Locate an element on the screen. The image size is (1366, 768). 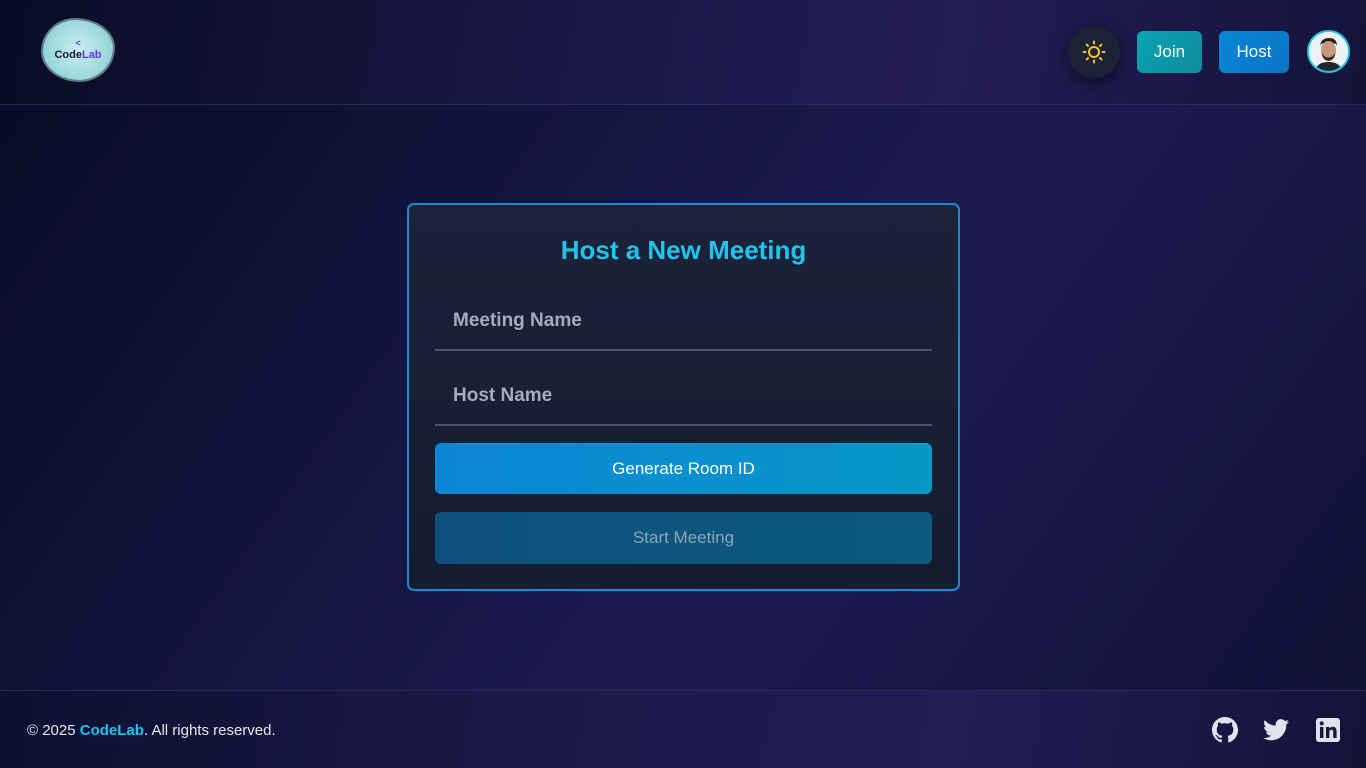
logo-mark: < is located at coordinates (78, 43).